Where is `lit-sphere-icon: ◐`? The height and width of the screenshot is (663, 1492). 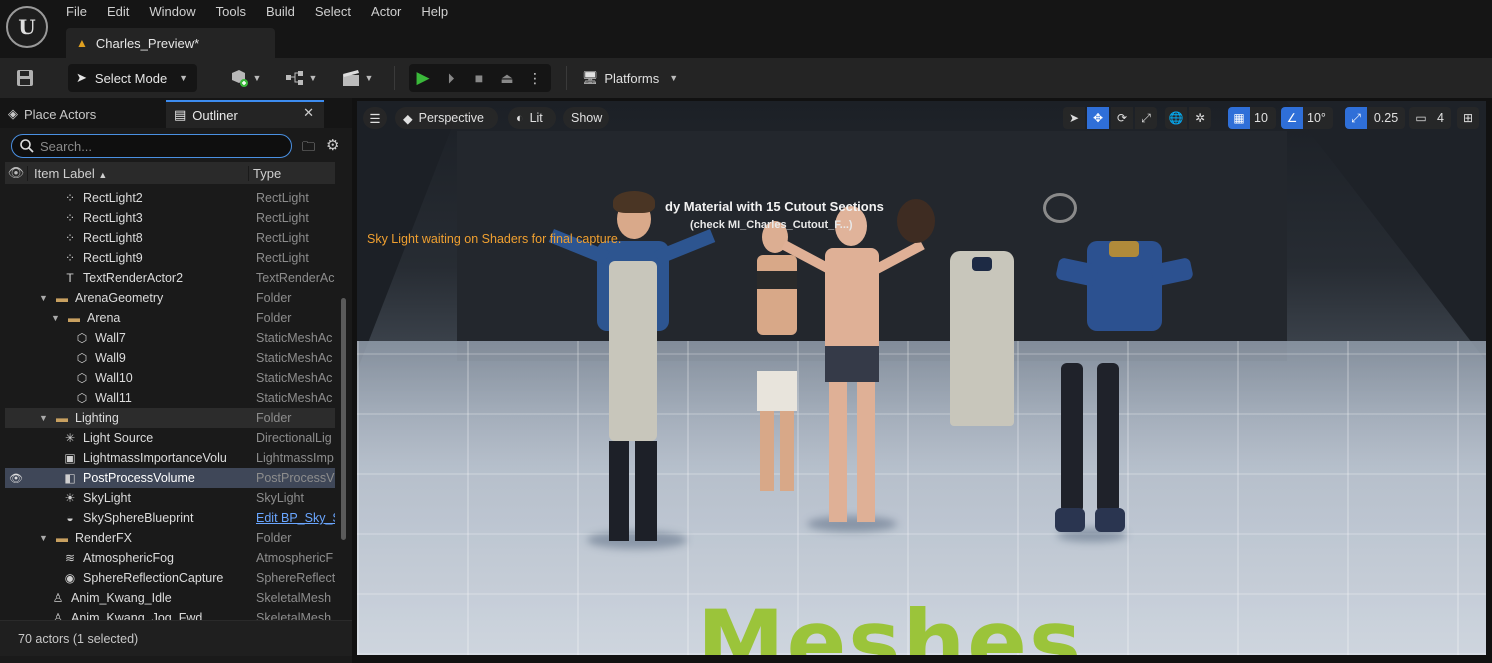 lit-sphere-icon: ◐ is located at coordinates (520, 118).